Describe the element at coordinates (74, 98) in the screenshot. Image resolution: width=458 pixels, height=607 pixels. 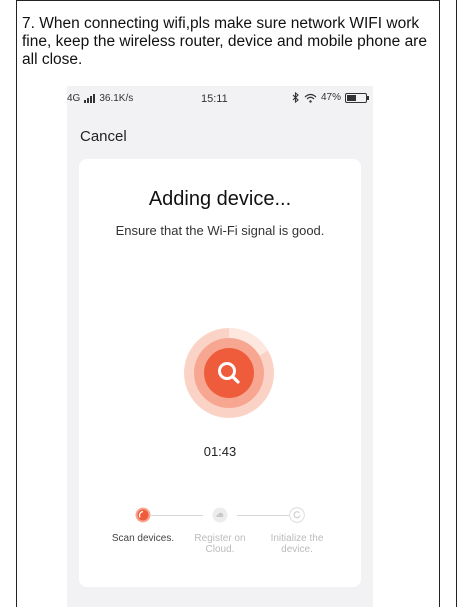
I see `network-type: 4G` at that location.